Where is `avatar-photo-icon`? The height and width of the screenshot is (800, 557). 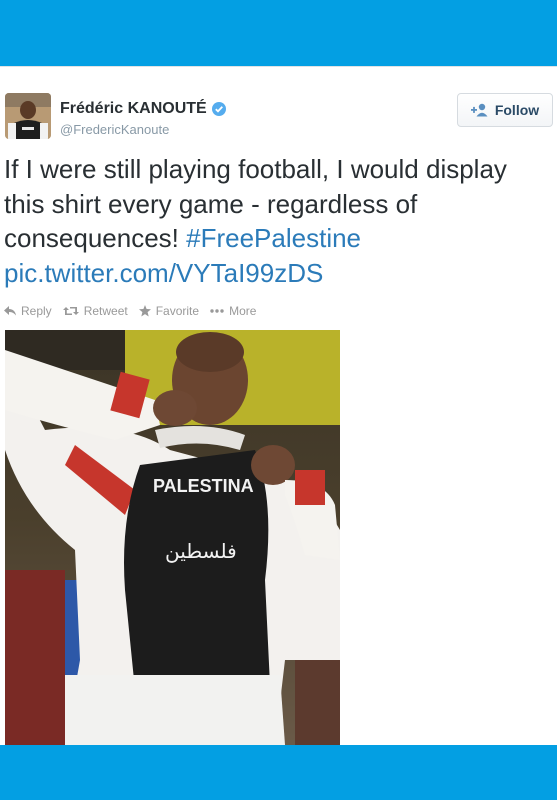 avatar-photo-icon is located at coordinates (28, 116).